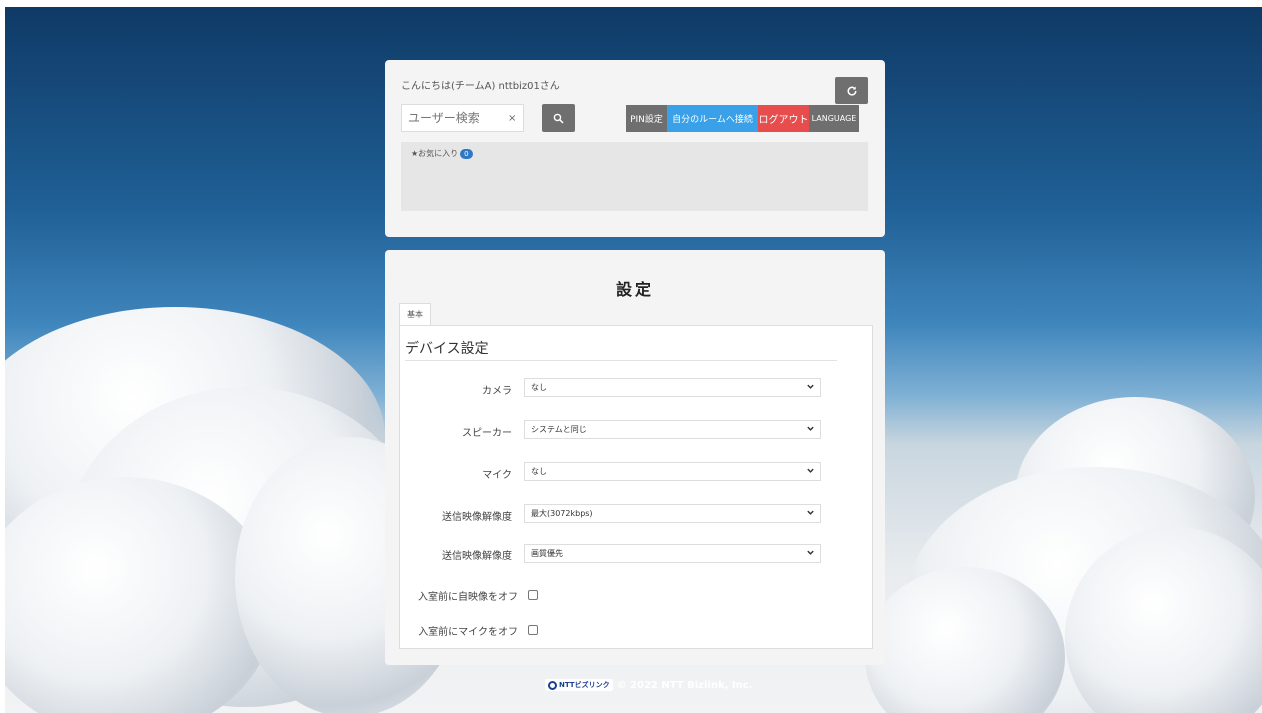  I want to click on send-quality-label: 送信映像解像度, so click(477, 556).